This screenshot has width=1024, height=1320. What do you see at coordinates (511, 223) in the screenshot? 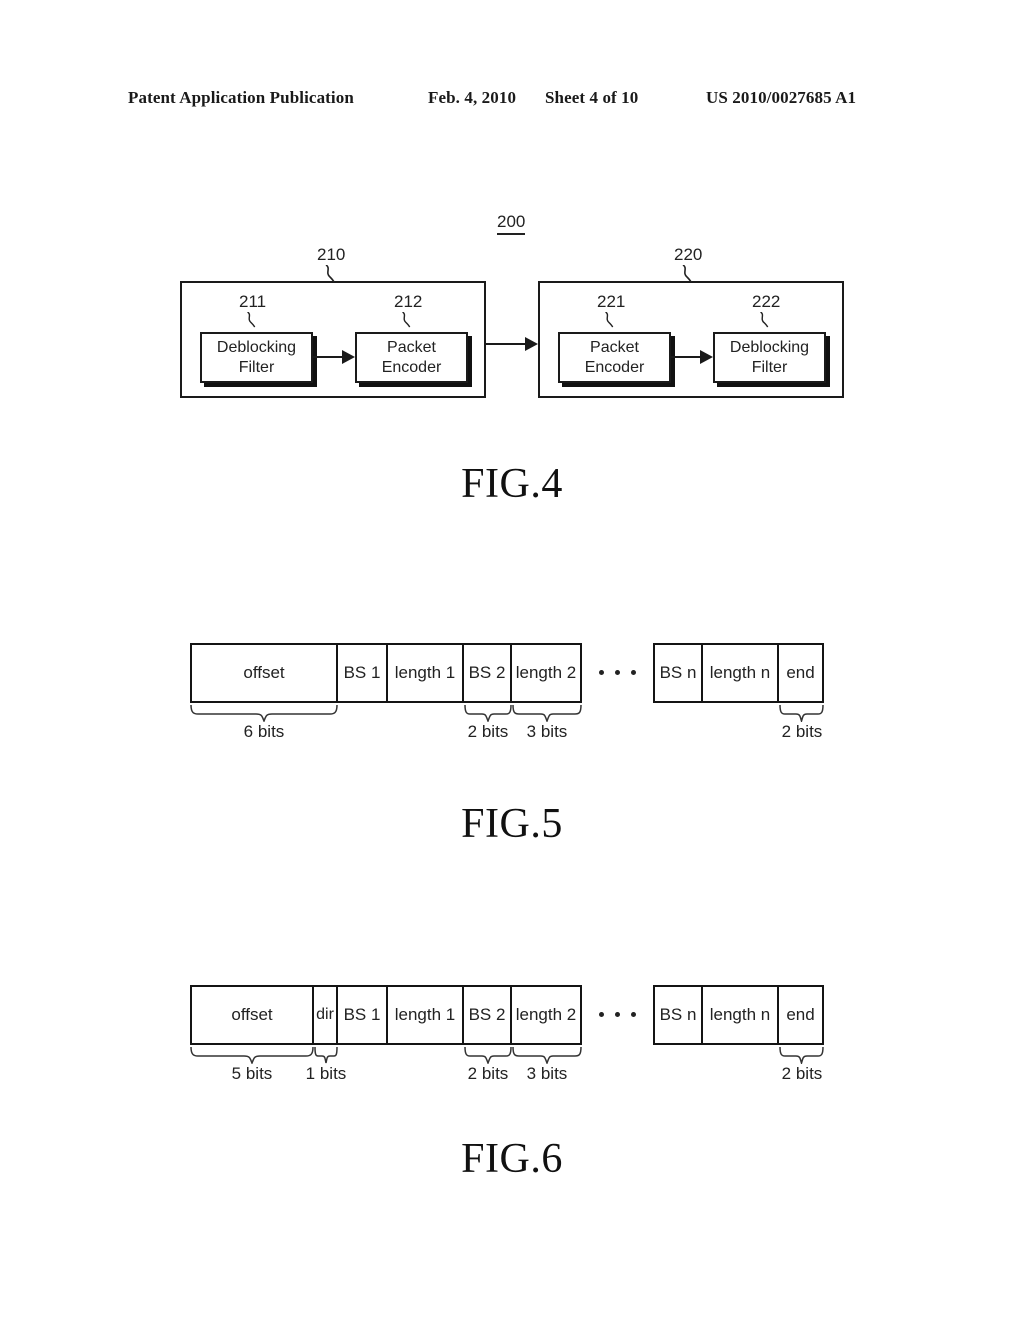
I see `ref-label-200: 200` at bounding box center [511, 223].